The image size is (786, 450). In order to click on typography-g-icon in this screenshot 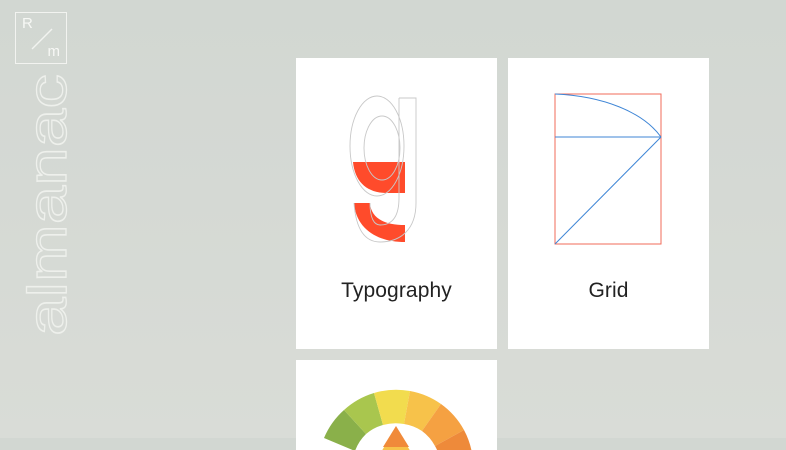, I will do `click(383, 169)`.